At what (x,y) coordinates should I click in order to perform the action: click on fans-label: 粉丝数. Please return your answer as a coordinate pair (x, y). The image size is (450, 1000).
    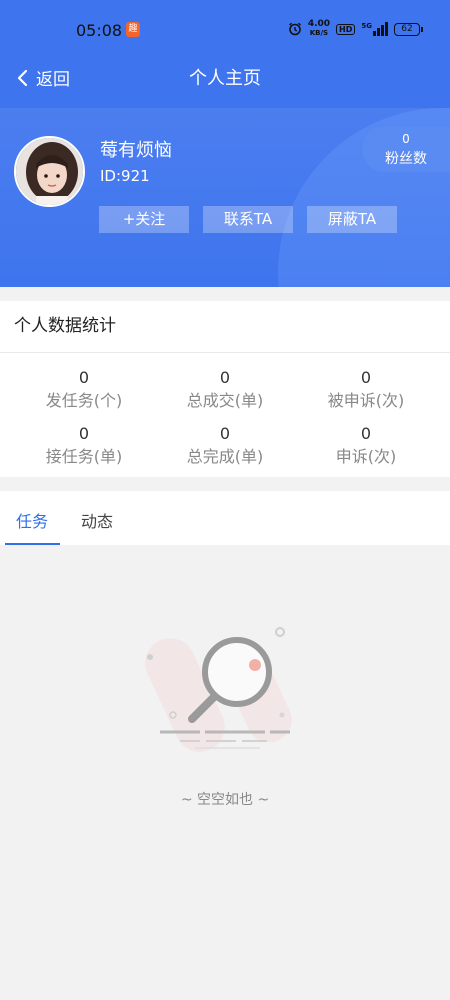
    Looking at the image, I should click on (406, 159).